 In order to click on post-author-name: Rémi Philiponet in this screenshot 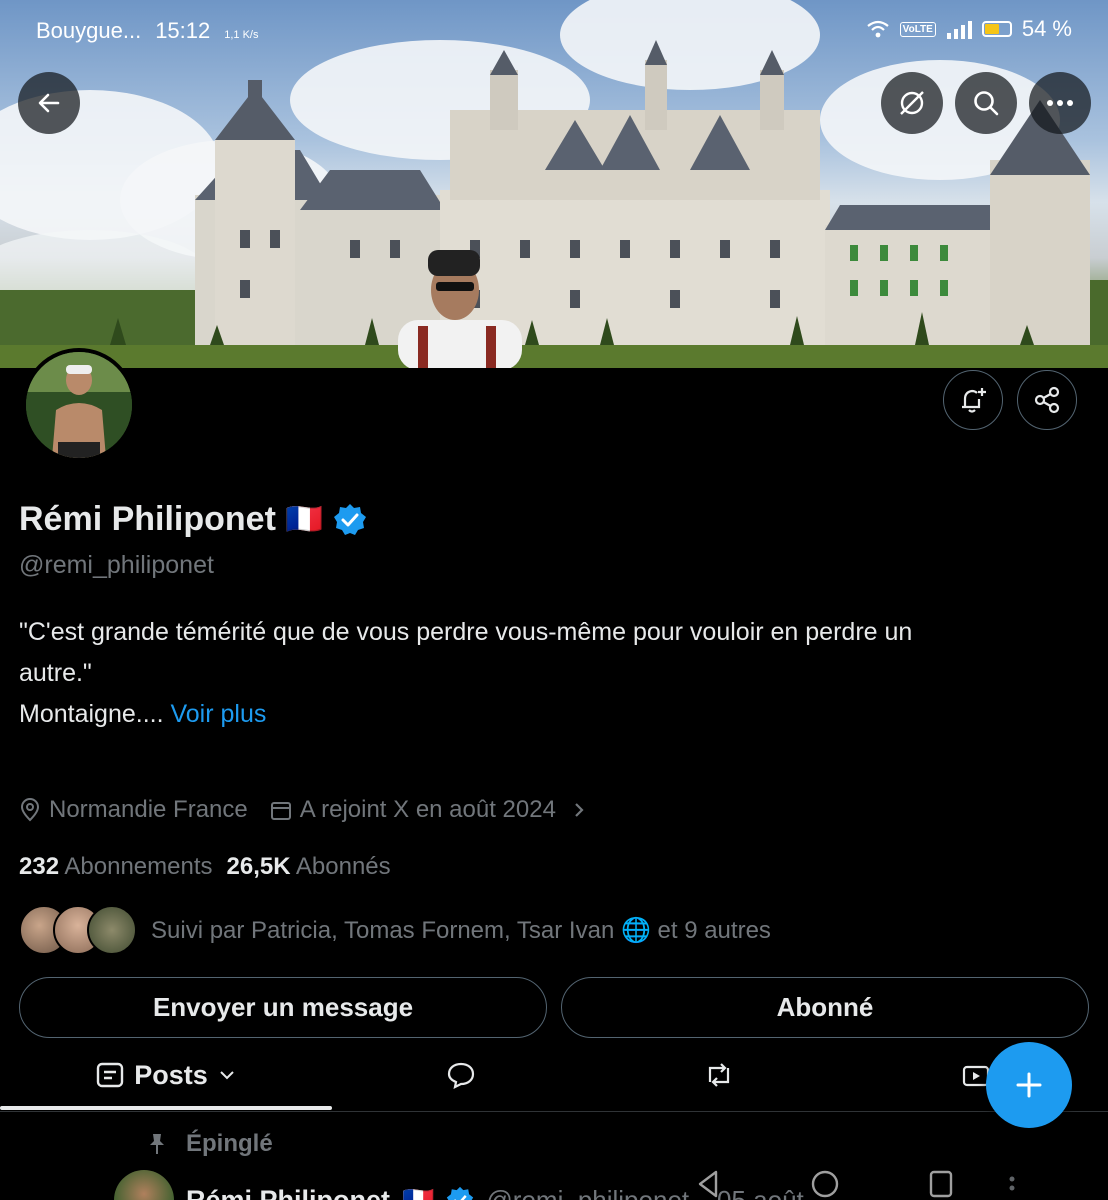, I will do `click(288, 1192)`.